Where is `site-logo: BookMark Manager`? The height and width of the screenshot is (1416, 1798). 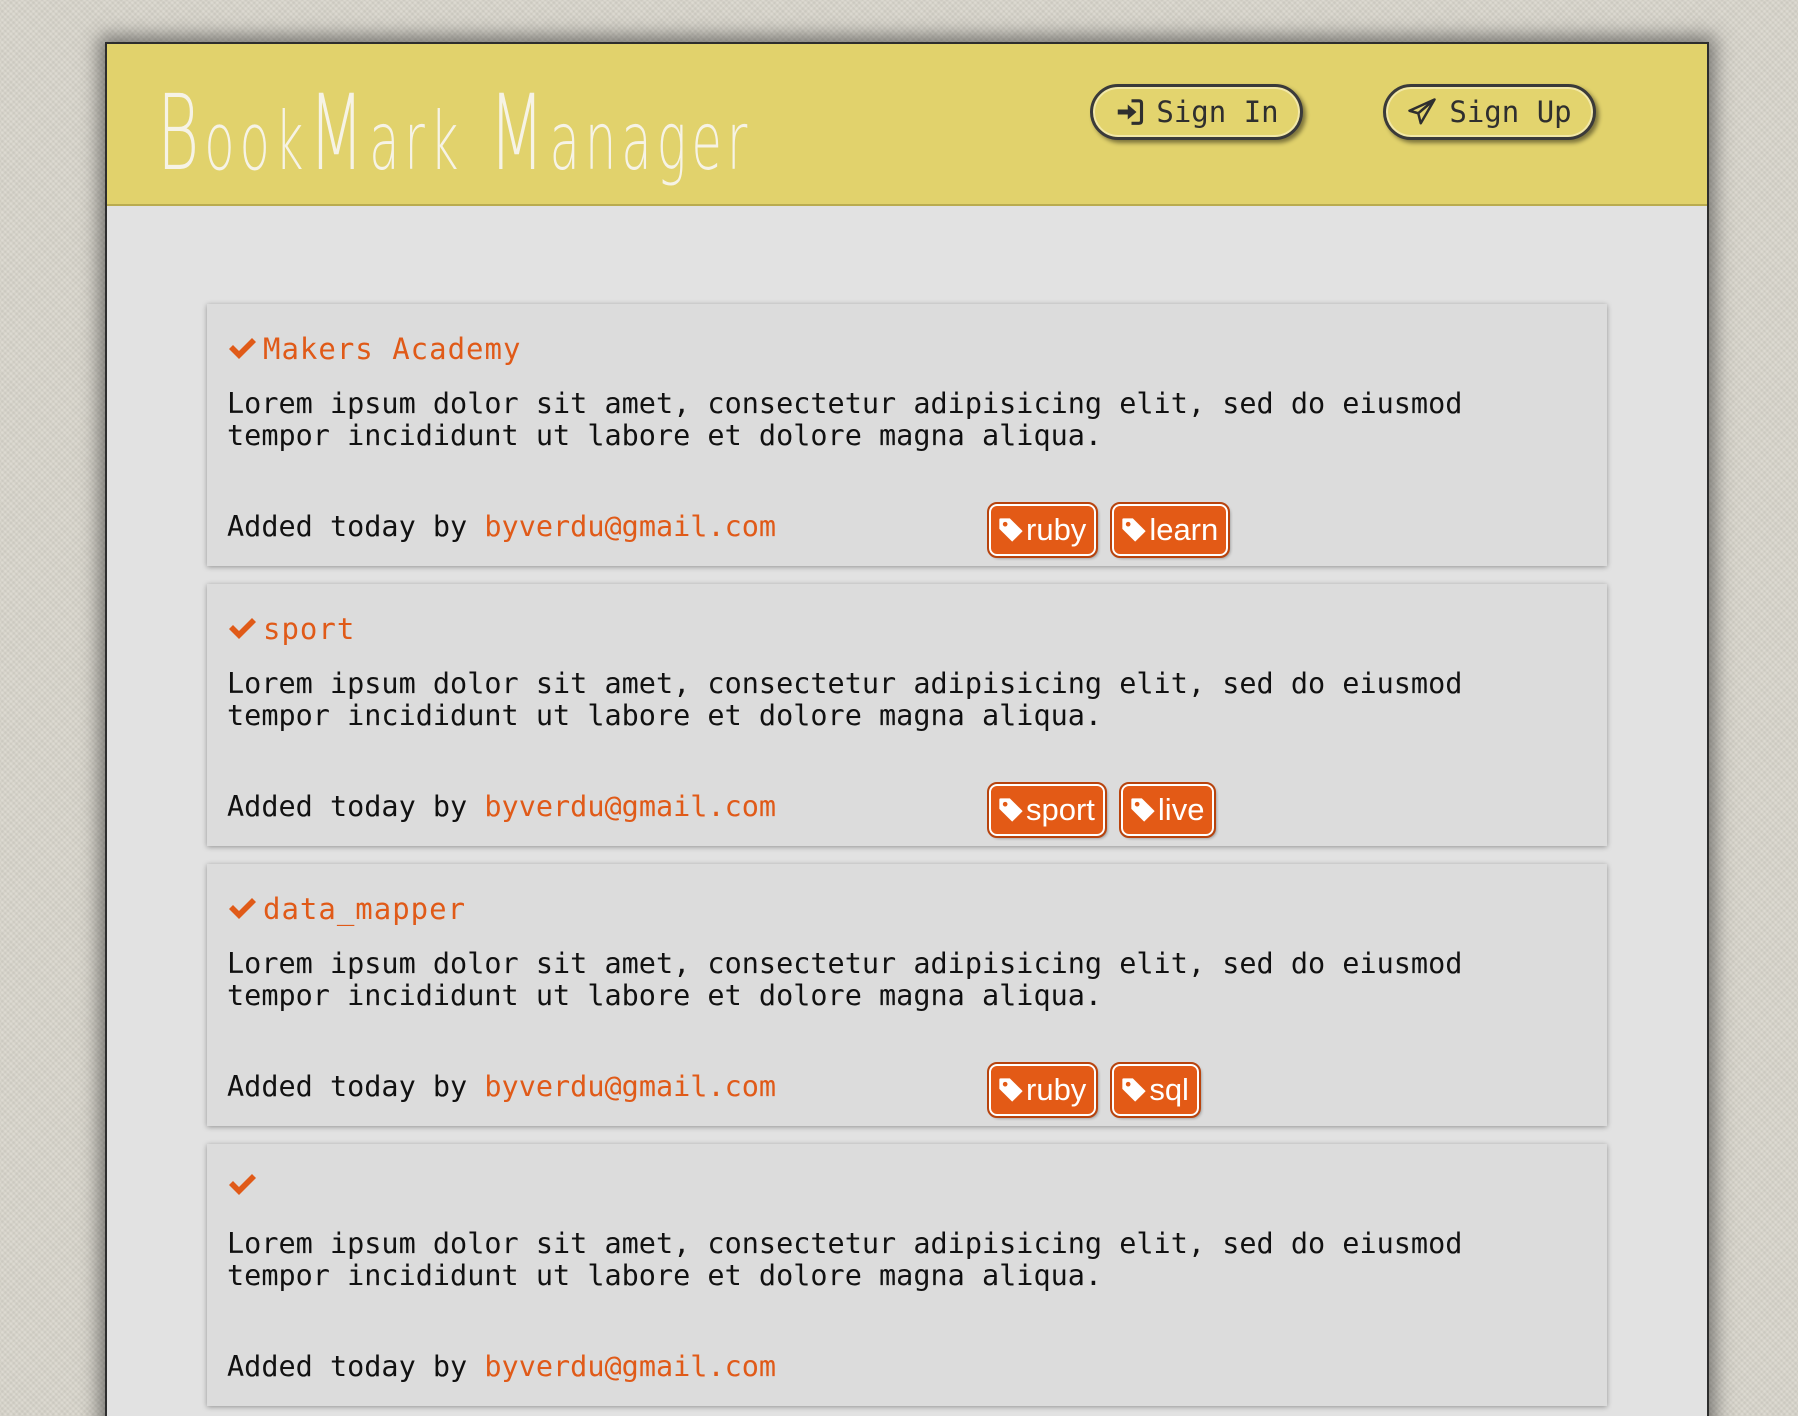
site-logo: BookMark Manager is located at coordinates (455, 133).